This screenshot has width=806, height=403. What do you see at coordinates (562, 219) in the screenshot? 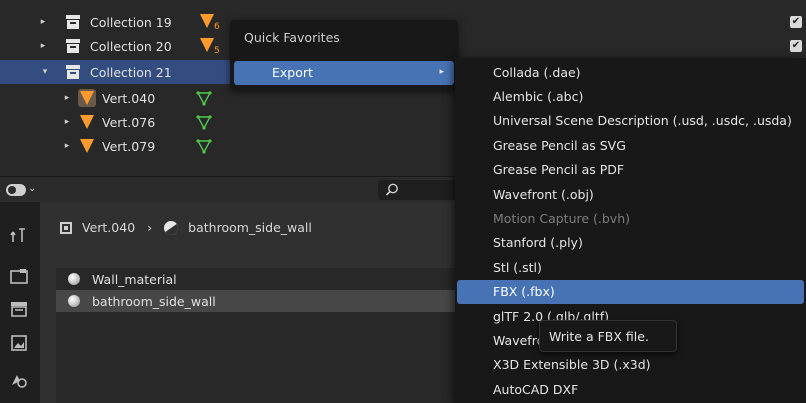
I see `menu-item-motion-capture: Motion Capture (.bvh)` at bounding box center [562, 219].